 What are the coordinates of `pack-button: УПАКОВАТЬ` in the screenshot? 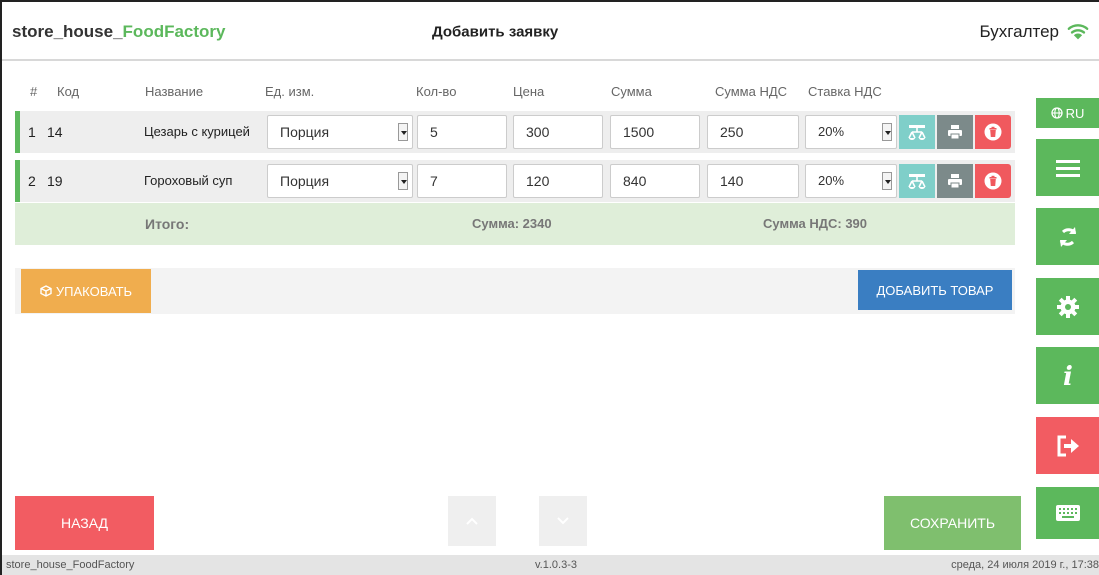 It's located at (86, 291).